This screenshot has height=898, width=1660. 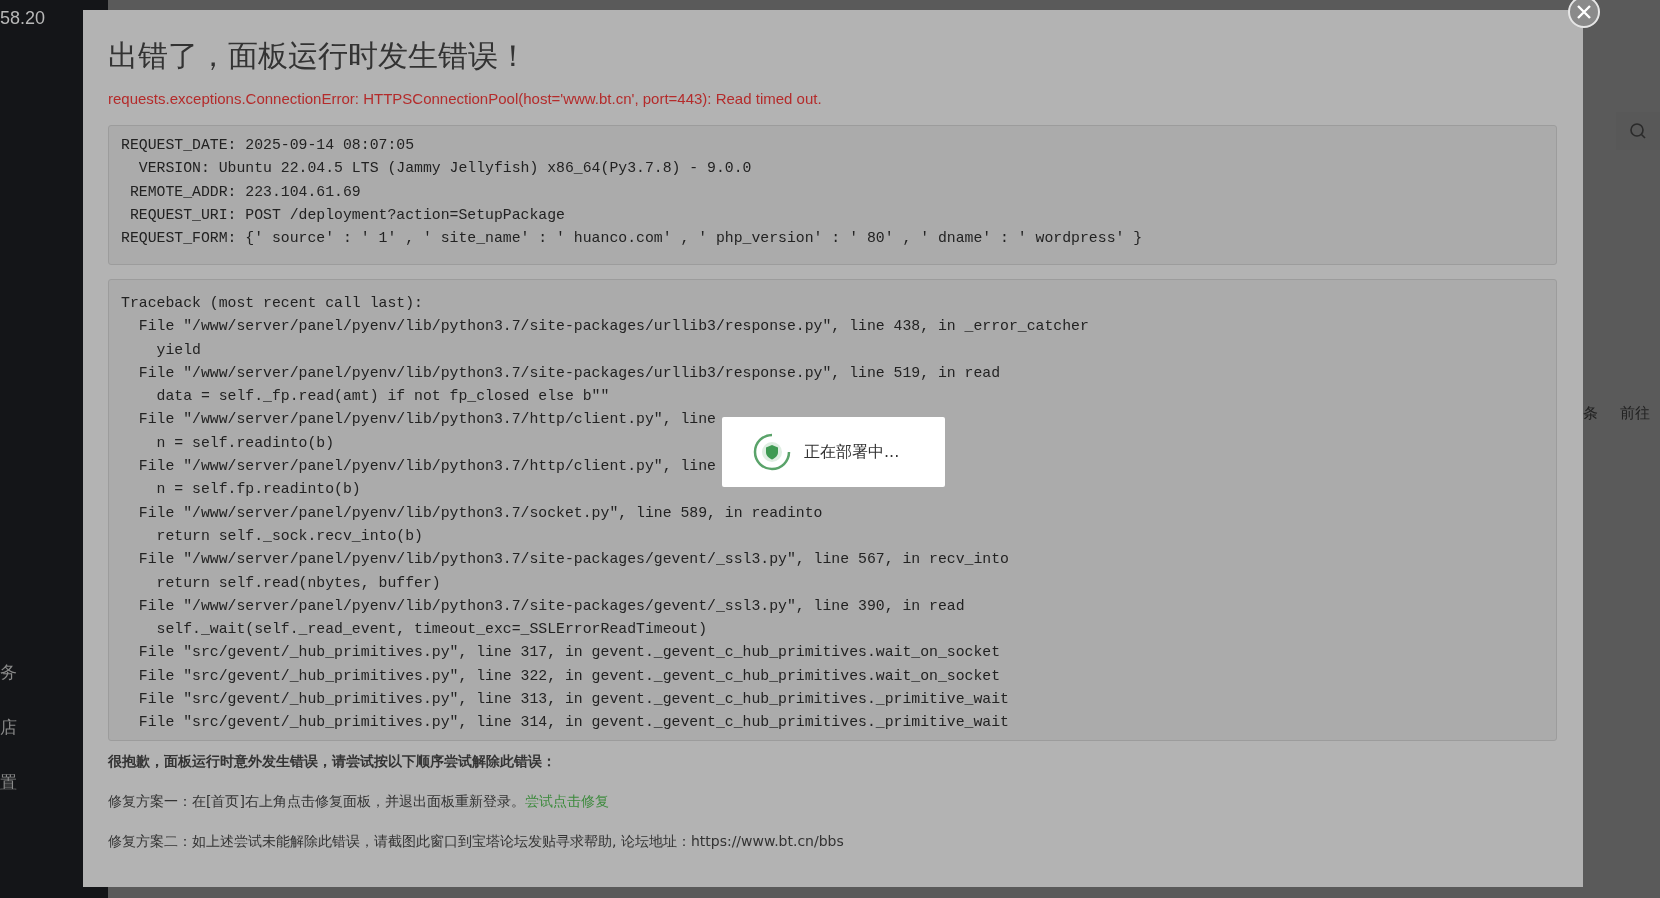 I want to click on code-line: File "src/gevent/_hub_primitives.py", line 322, in gevent._gevent_c_hub_primitives.wait_on_socket, so click(x=569, y=676).